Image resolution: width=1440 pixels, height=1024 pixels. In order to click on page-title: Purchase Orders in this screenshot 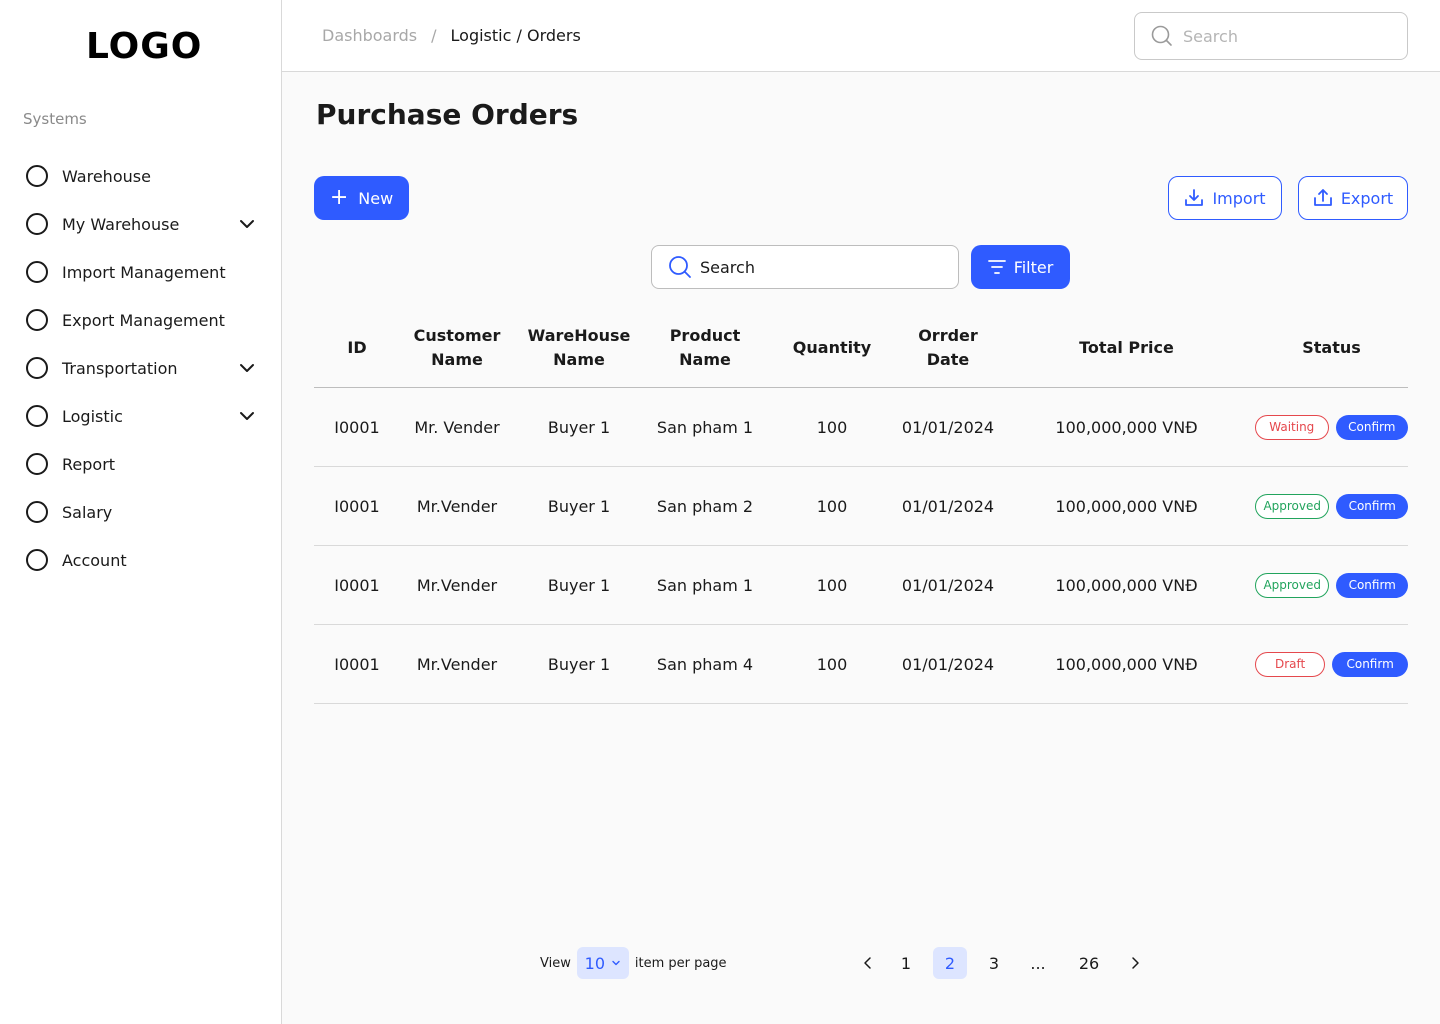, I will do `click(447, 114)`.